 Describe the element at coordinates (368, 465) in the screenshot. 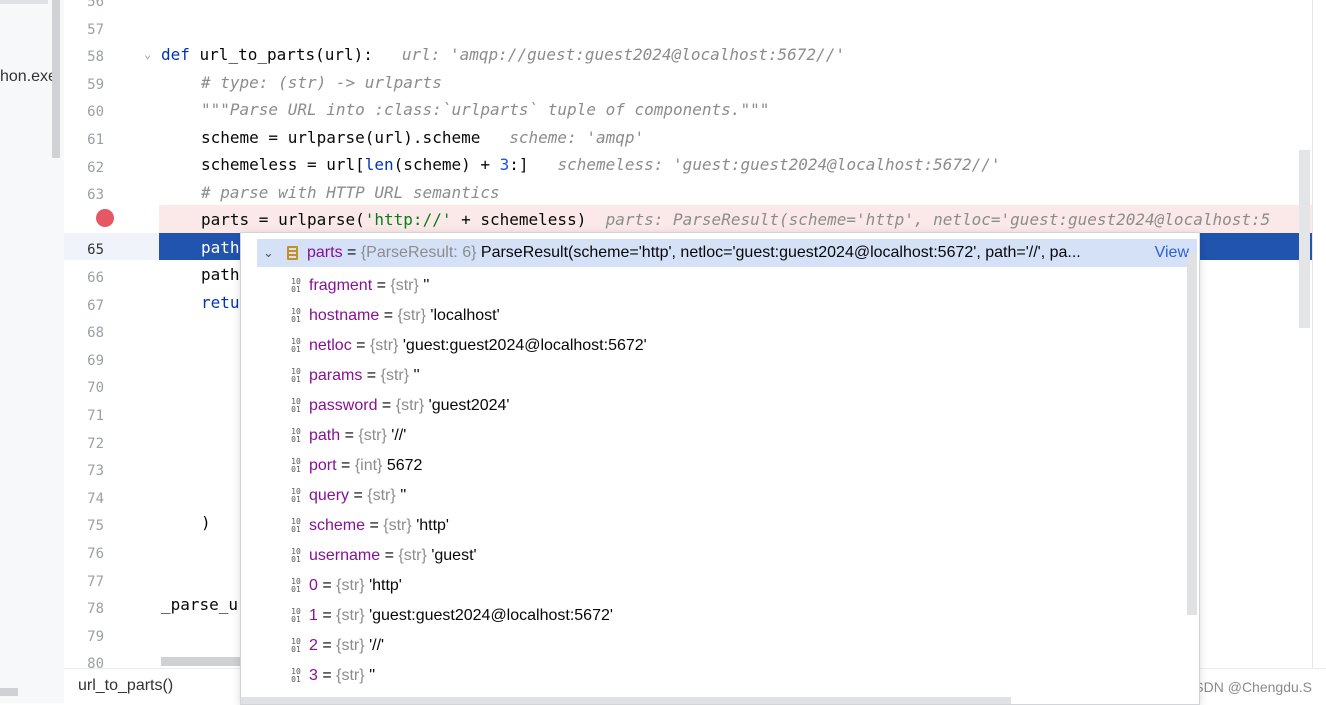

I see `field-type: {int}` at that location.